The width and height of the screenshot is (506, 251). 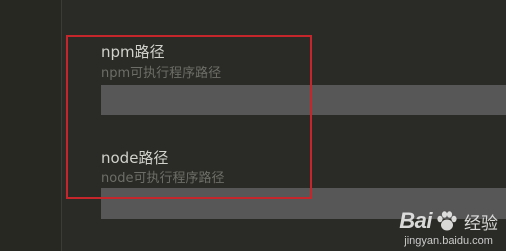 I want to click on baidu-jingyan-watermark: Bai 经验 jingyan.baidu.com, so click(x=448, y=227).